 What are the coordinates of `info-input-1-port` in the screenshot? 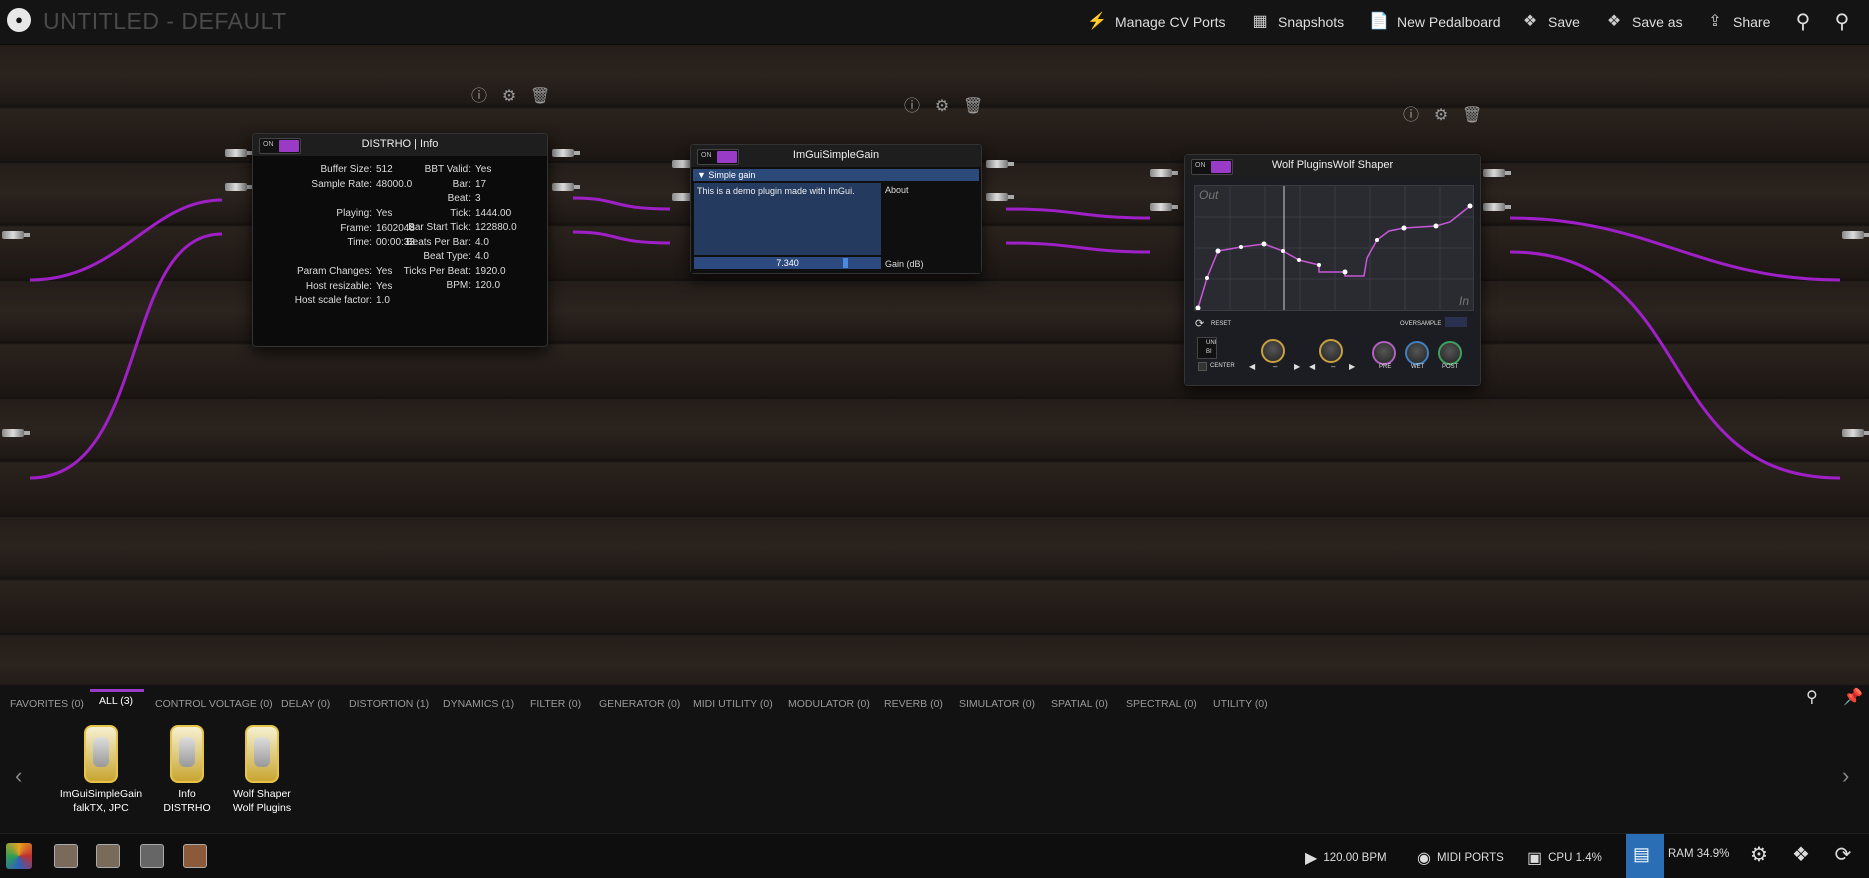 It's located at (239, 153).